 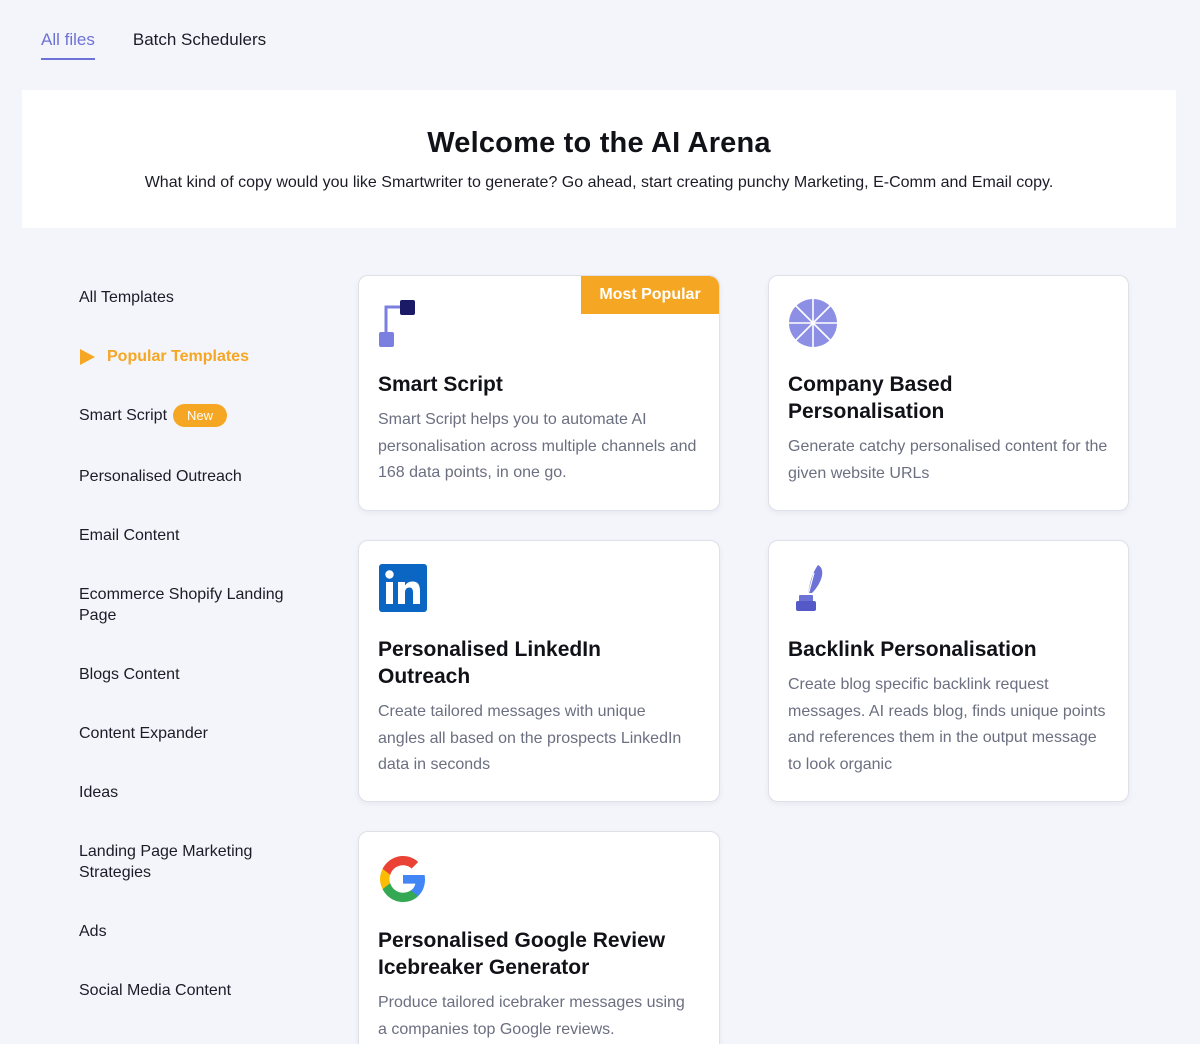 I want to click on sidebar-item-email-content: Email Content, so click(x=199, y=535).